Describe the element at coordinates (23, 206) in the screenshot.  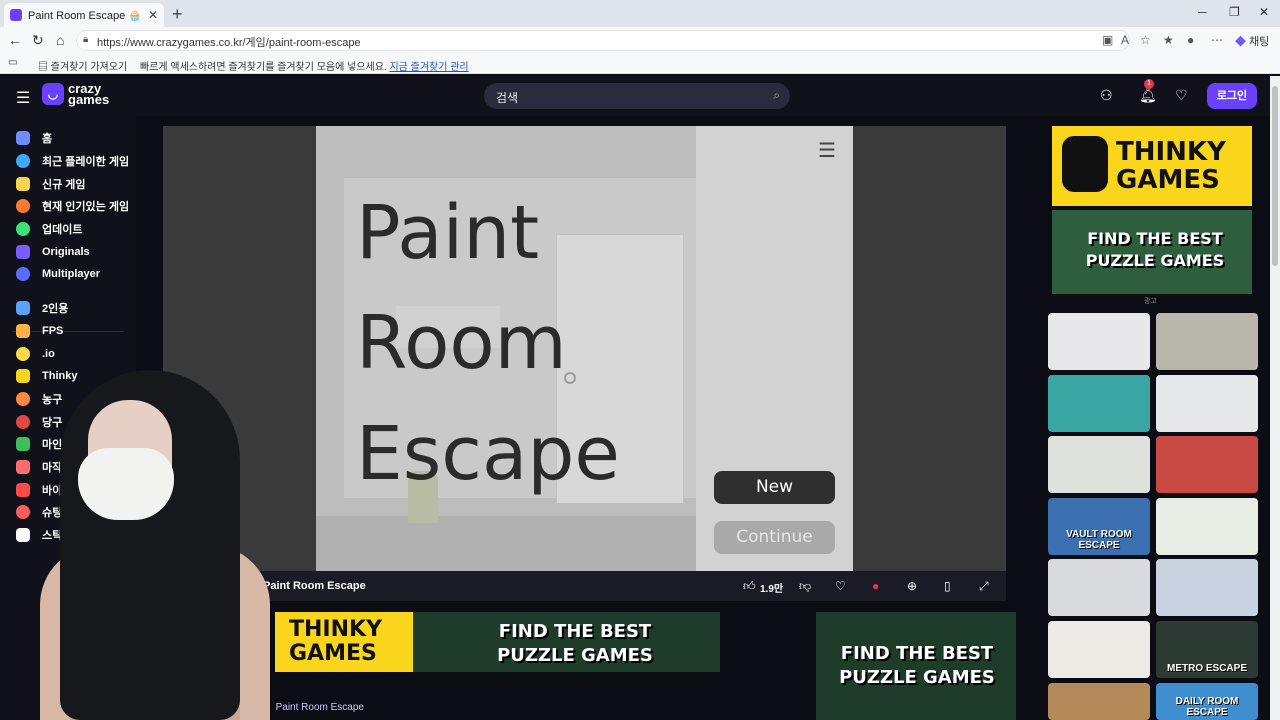
I see `fire-icon` at that location.